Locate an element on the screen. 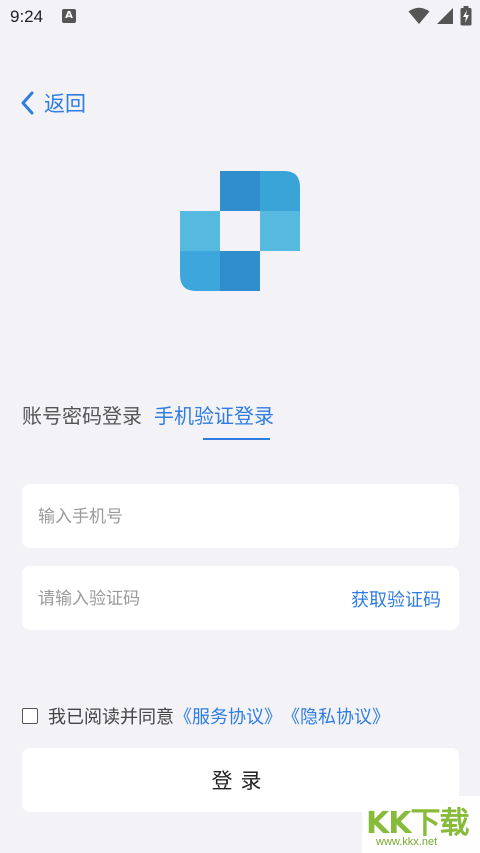 The width and height of the screenshot is (480, 853). code-field-container: 获取验证码 is located at coordinates (240, 599).